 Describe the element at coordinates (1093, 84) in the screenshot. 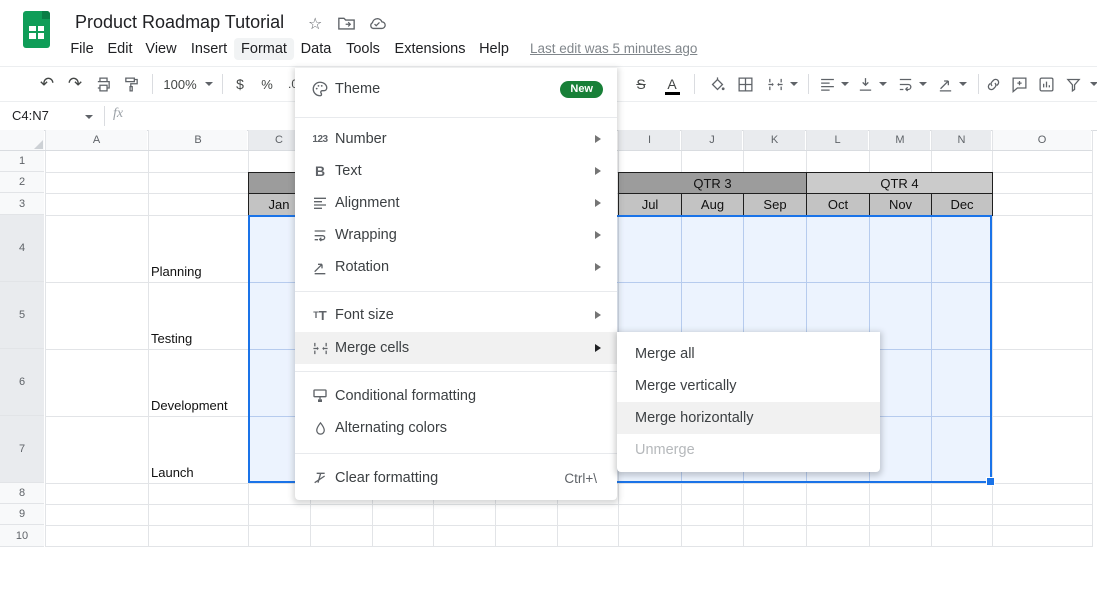

I see `filter-caret-icon` at that location.